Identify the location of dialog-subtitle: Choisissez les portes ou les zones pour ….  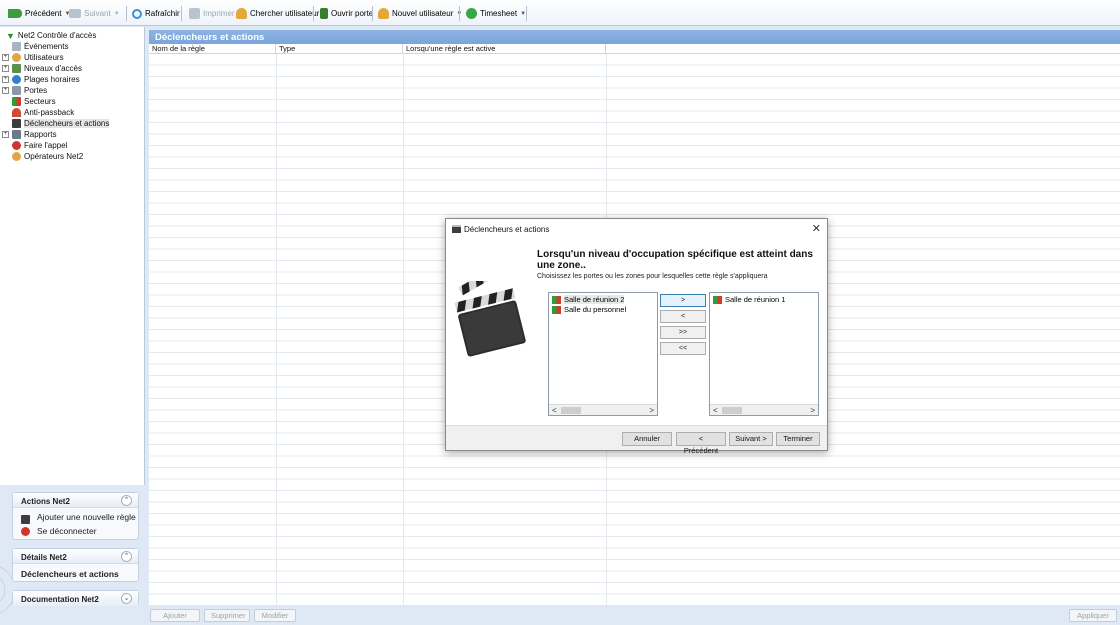
(652, 276).